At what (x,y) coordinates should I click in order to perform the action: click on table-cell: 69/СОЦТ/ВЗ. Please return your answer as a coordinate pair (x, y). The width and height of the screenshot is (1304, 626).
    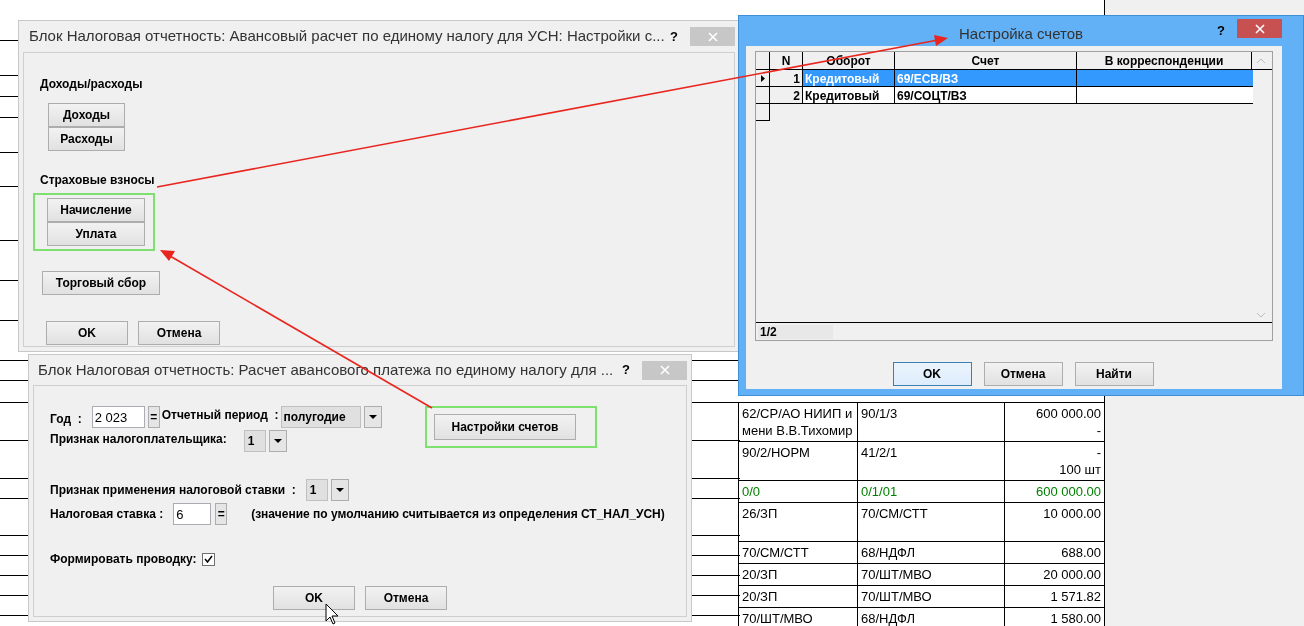
    Looking at the image, I should click on (986, 95).